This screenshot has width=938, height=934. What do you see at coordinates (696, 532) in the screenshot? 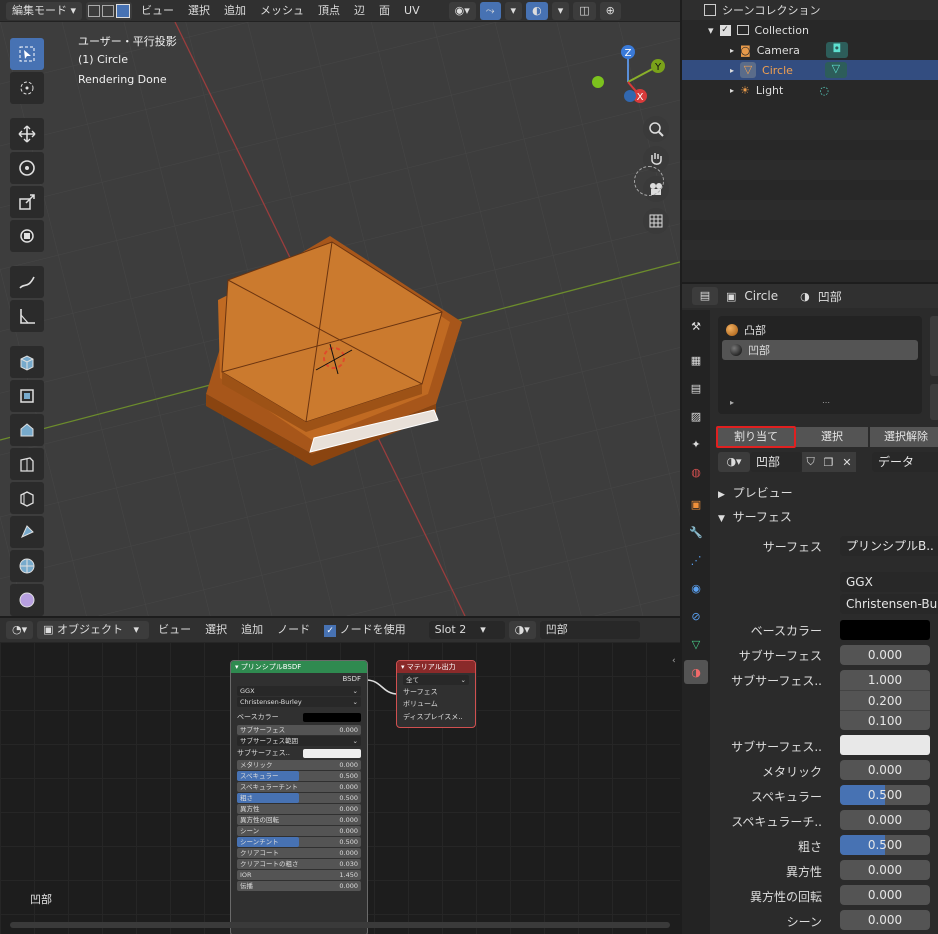
I see `modifier-tab-icon: 🔧` at bounding box center [696, 532].